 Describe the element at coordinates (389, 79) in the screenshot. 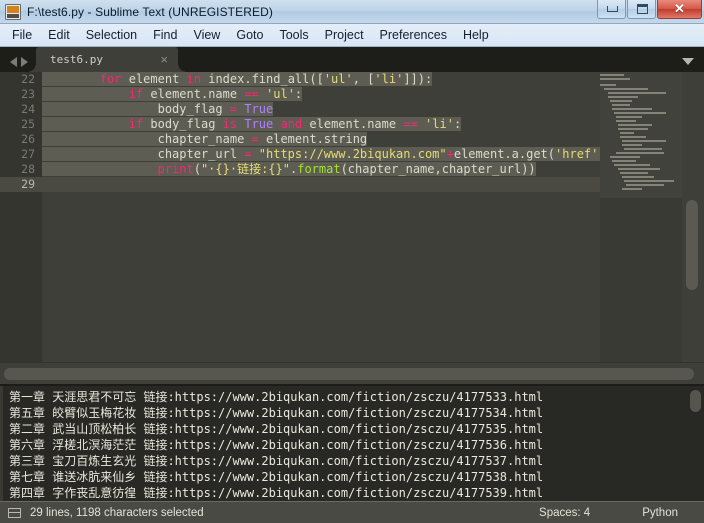

I see `code-token: 'li'` at that location.